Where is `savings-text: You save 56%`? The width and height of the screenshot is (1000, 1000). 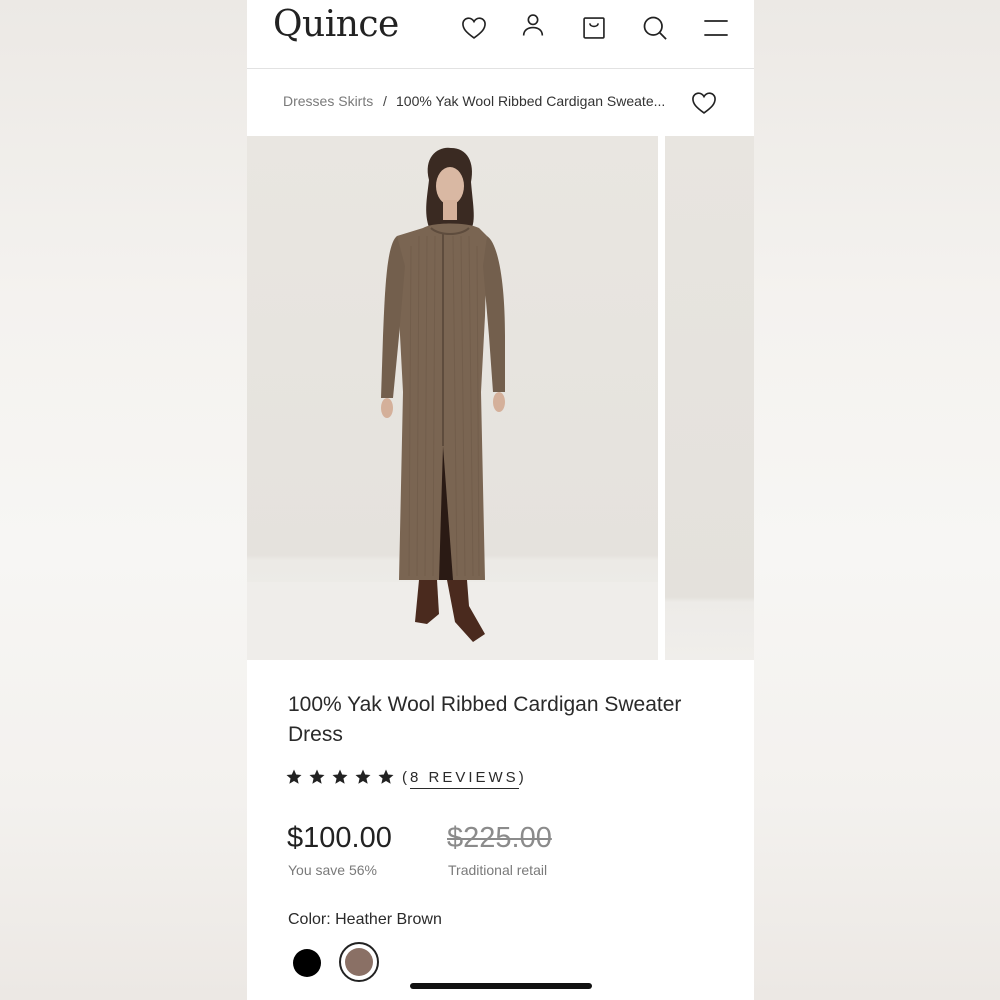
savings-text: You save 56% is located at coordinates (332, 870).